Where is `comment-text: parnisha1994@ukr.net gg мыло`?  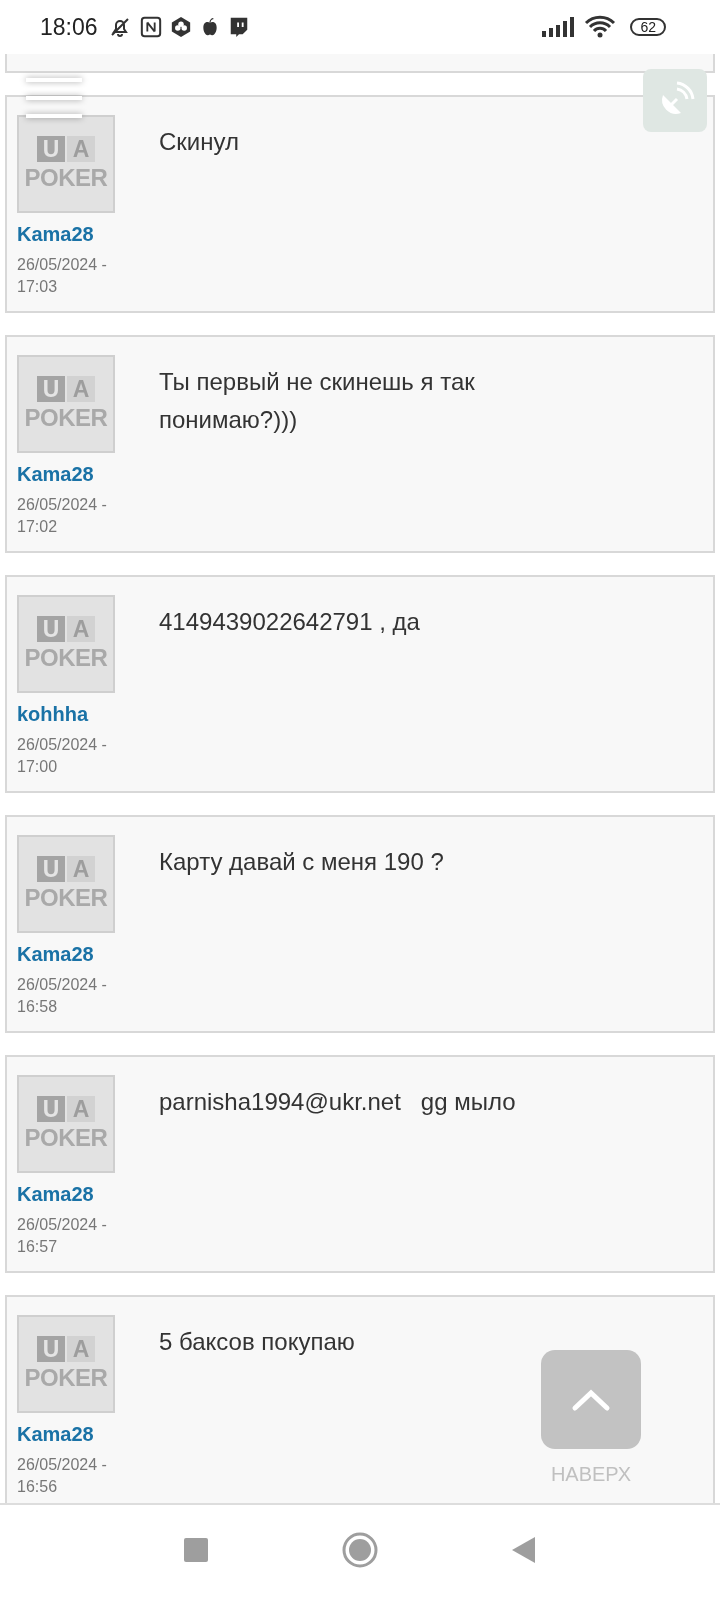
comment-text: parnisha1994@ukr.net gg мыло is located at coordinates (337, 1102).